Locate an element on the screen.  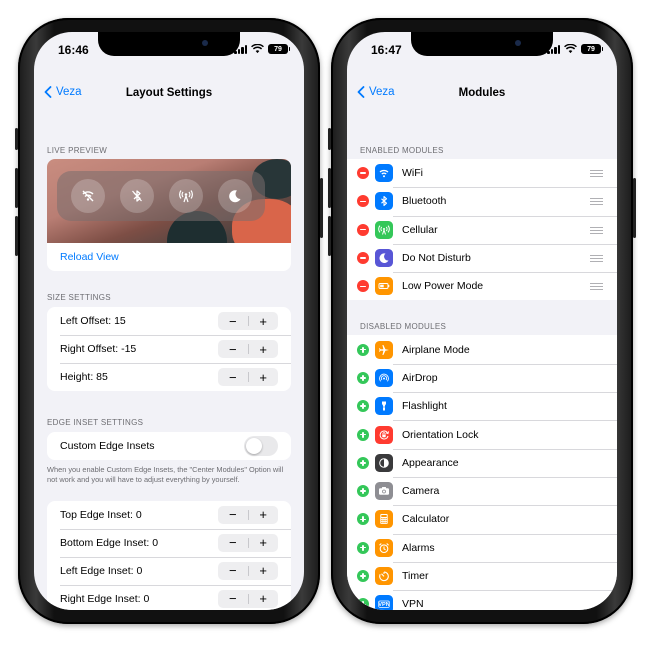
top-edge-inset-stepper: − + is located at coordinates (248, 514).